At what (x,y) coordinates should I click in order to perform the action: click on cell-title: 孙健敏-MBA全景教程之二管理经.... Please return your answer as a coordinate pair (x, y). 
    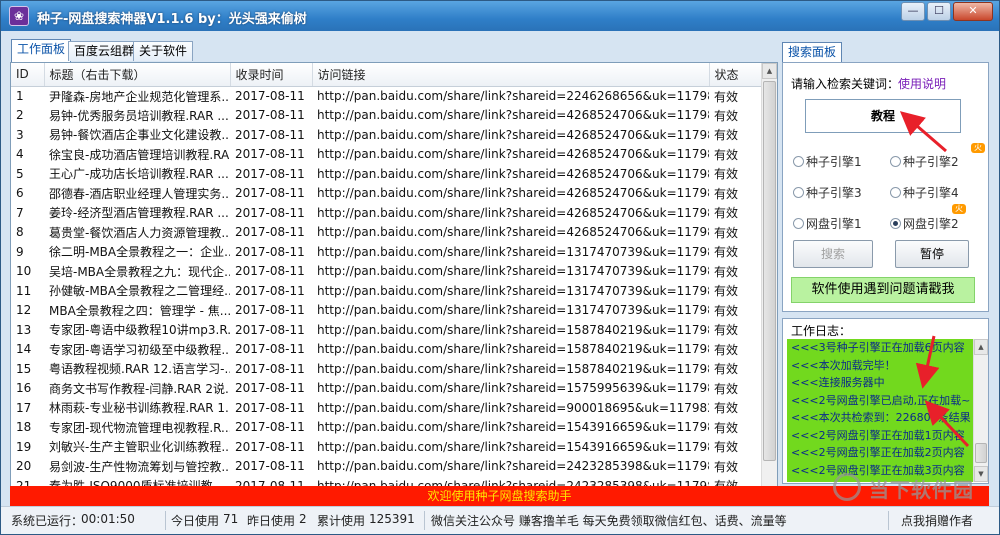
    Looking at the image, I should click on (137, 291).